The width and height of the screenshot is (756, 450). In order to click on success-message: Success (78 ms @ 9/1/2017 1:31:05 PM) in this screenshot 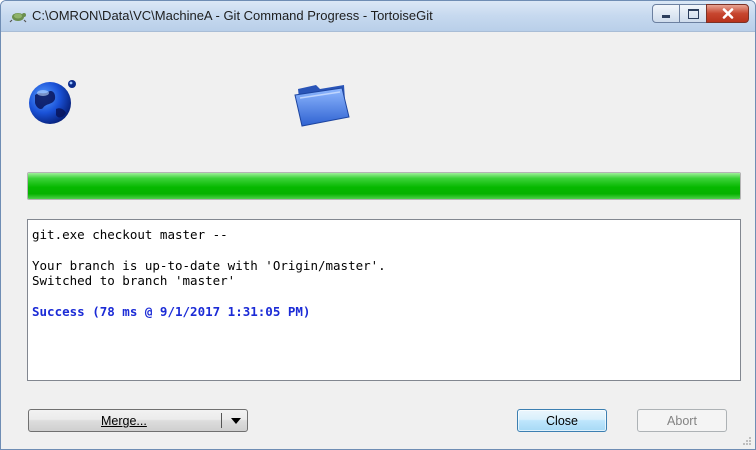, I will do `click(171, 311)`.